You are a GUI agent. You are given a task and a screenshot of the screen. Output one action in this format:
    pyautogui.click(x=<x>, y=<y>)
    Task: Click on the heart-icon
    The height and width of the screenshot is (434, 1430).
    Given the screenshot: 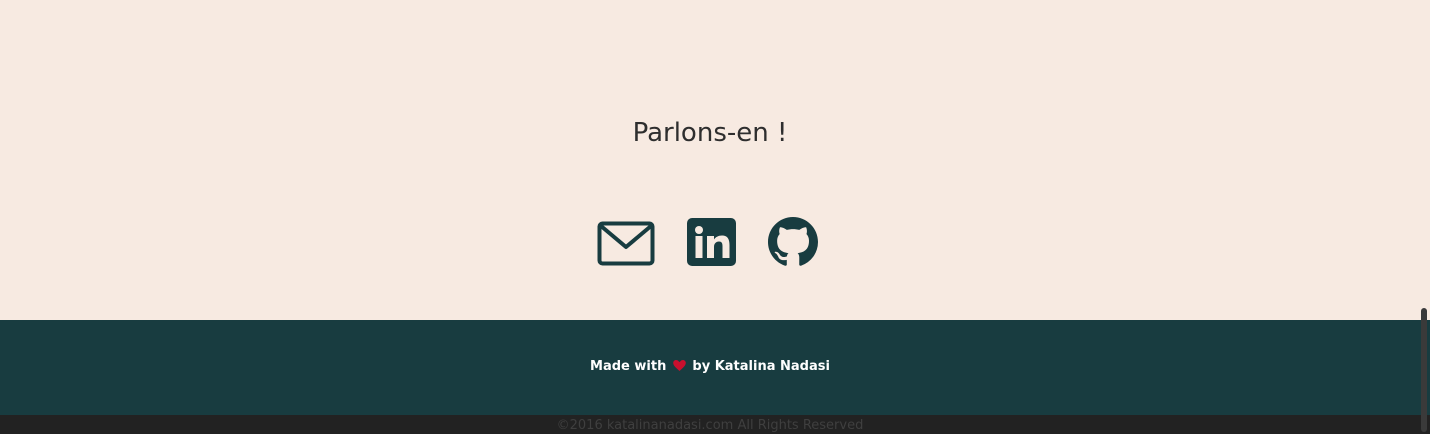 What is the action you would take?
    pyautogui.click(x=679, y=367)
    